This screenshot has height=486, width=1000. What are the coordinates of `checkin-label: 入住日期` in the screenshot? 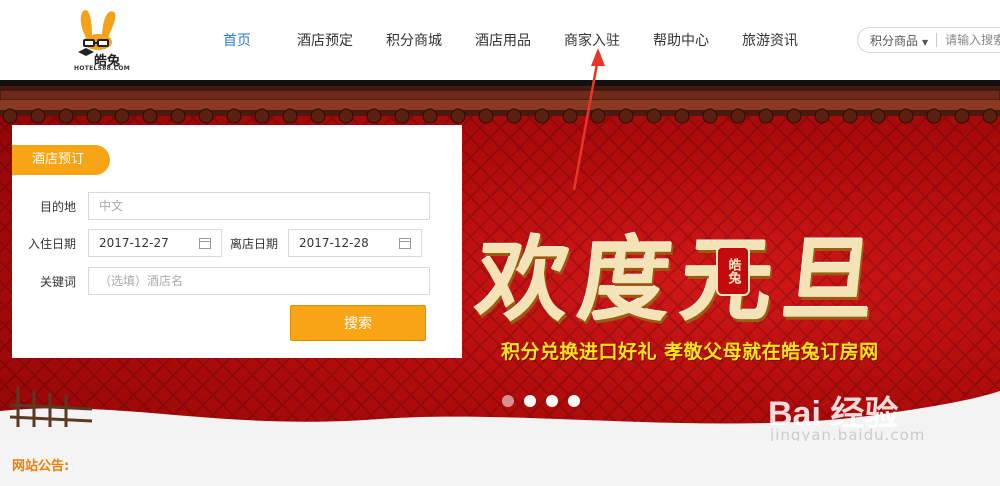 It's located at (51, 243).